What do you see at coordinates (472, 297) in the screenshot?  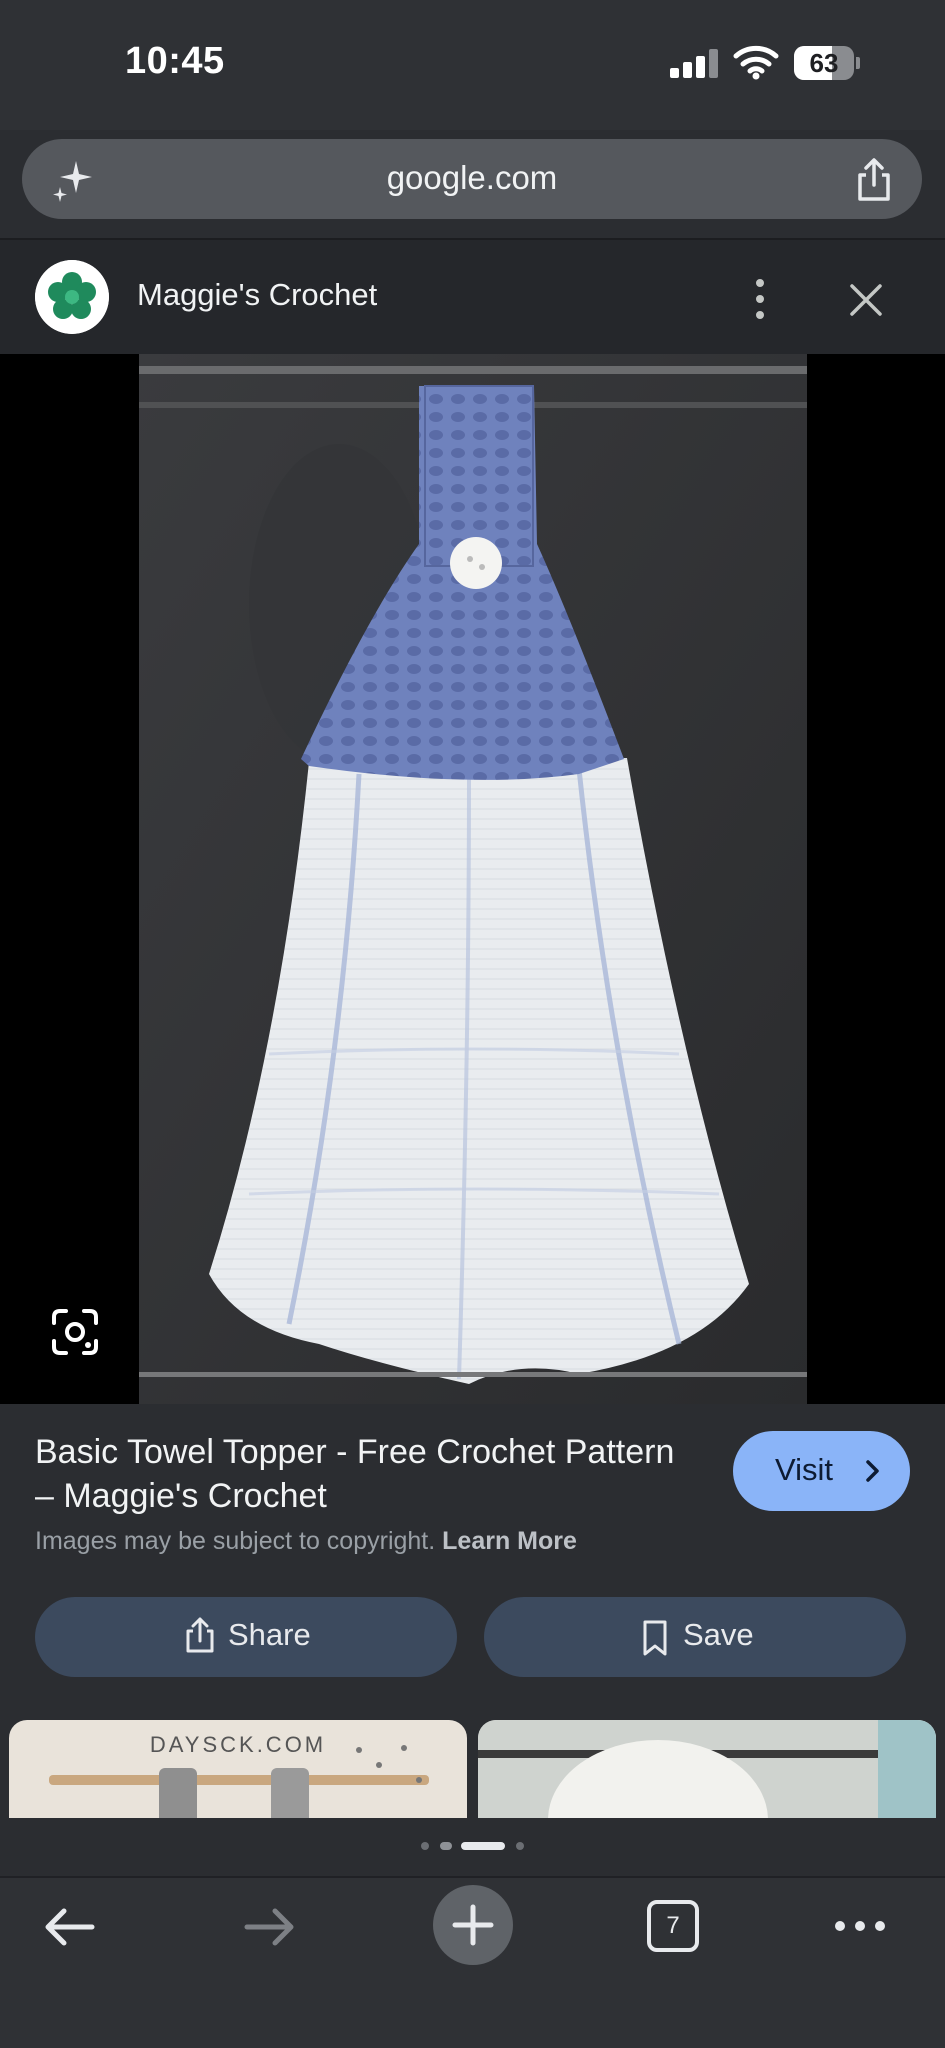 I see `source-header: Maggie's Crochet` at bounding box center [472, 297].